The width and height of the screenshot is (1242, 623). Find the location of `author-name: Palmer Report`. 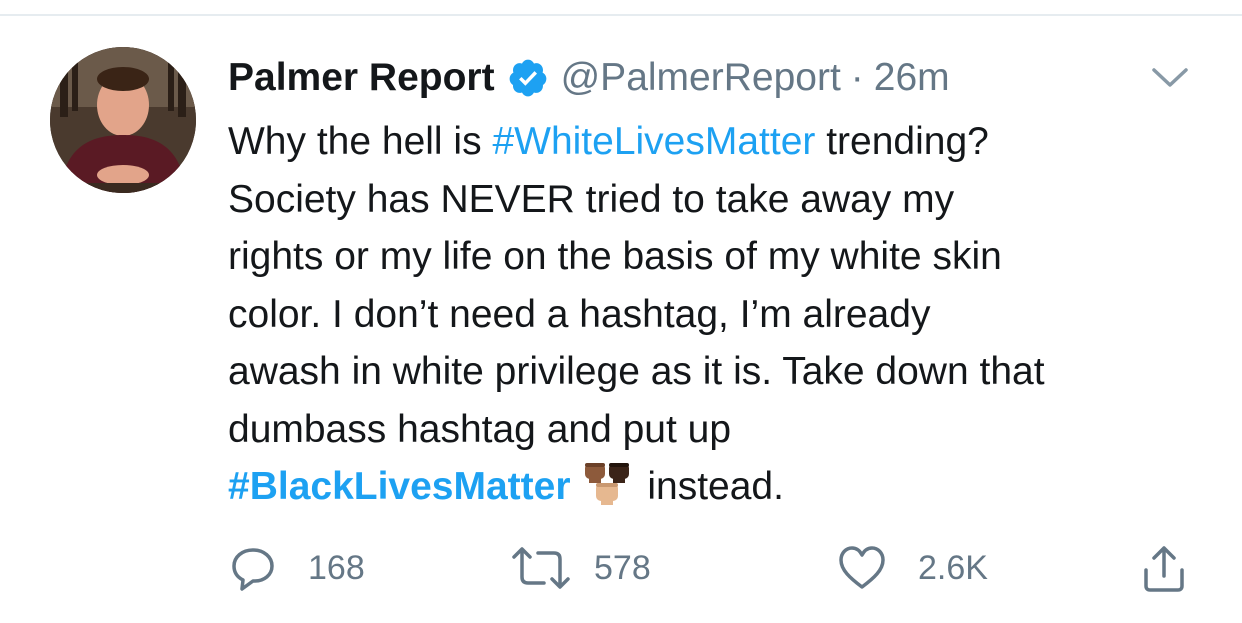

author-name: Palmer Report is located at coordinates (361, 78).